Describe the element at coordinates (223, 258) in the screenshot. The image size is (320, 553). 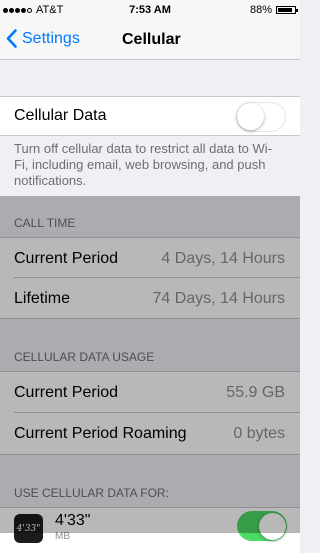
I see `row-value: 4 Days, 14 Hours` at that location.